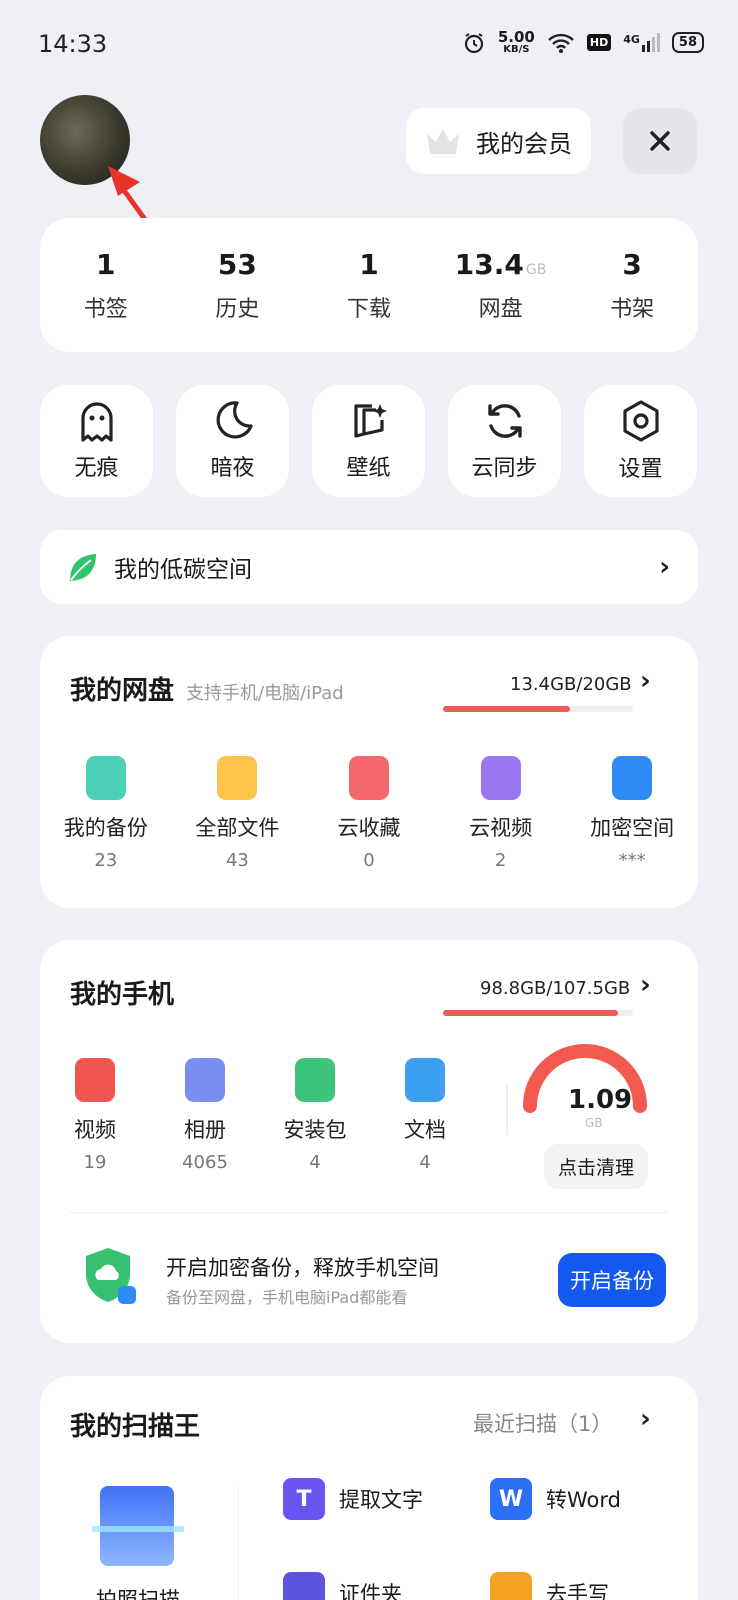 This screenshot has height=1600, width=738. What do you see at coordinates (632, 813) in the screenshot?
I see `netdisk-item-encrypted: 加密空间 ***` at bounding box center [632, 813].